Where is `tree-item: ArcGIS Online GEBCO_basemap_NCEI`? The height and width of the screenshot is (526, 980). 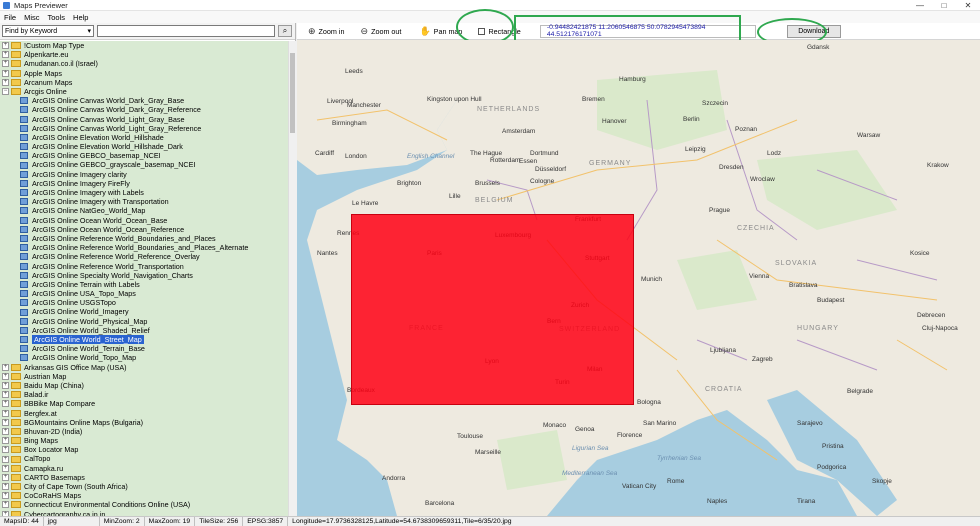 tree-item: ArcGIS Online GEBCO_basemap_NCEI is located at coordinates (144, 155).